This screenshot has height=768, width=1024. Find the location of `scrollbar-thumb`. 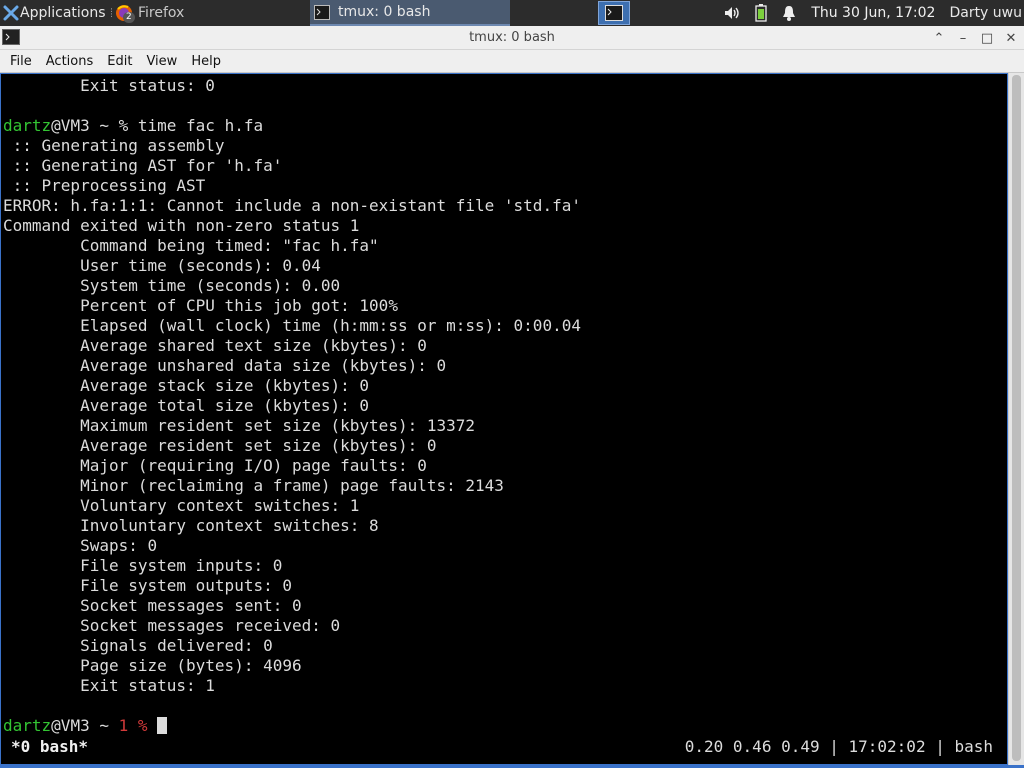

scrollbar-thumb is located at coordinates (1016, 418).